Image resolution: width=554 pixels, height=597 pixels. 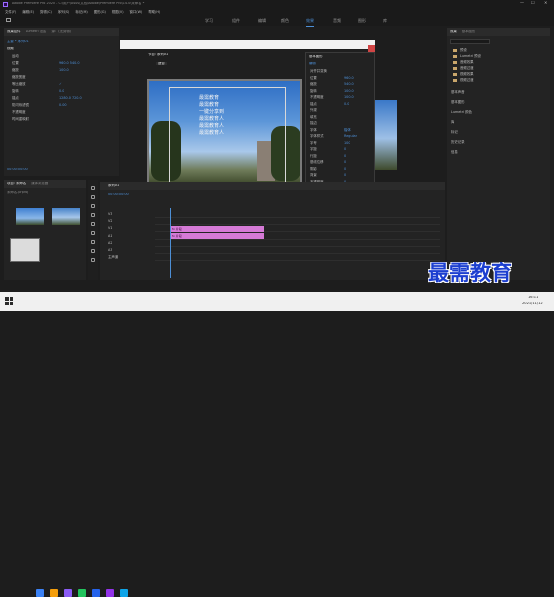 What do you see at coordinates (455, 56) in the screenshot?
I see `folder-icon` at bounding box center [455, 56].